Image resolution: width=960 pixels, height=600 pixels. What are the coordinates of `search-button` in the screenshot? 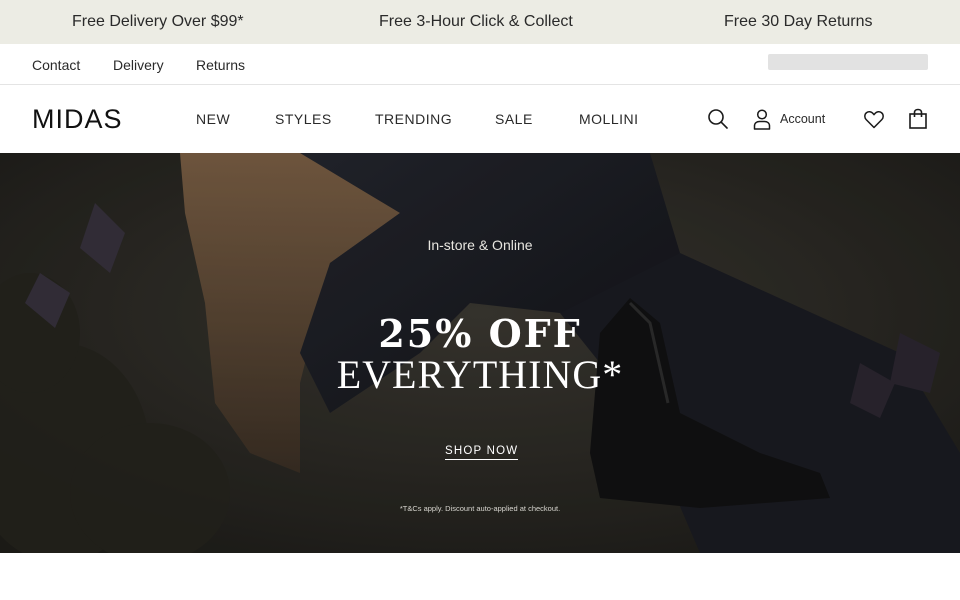 It's located at (718, 119).